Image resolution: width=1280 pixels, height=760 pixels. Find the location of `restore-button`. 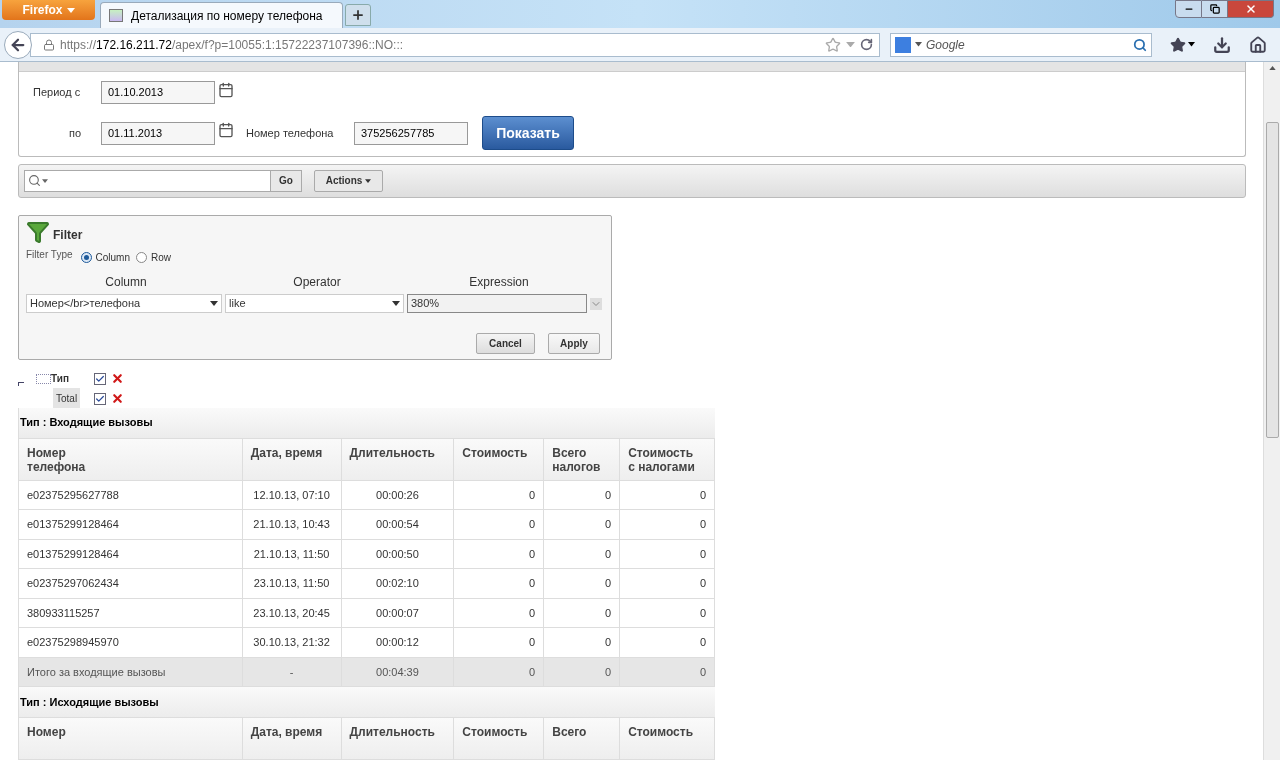

restore-button is located at coordinates (1215, 9).